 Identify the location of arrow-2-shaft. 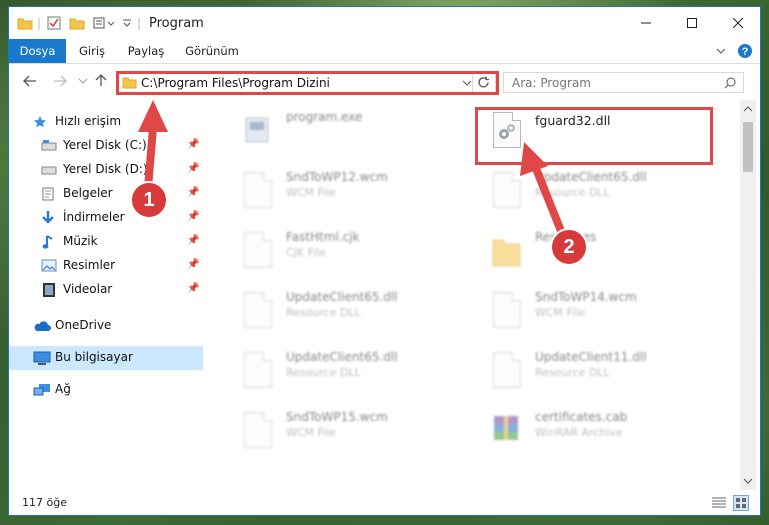
(549, 201).